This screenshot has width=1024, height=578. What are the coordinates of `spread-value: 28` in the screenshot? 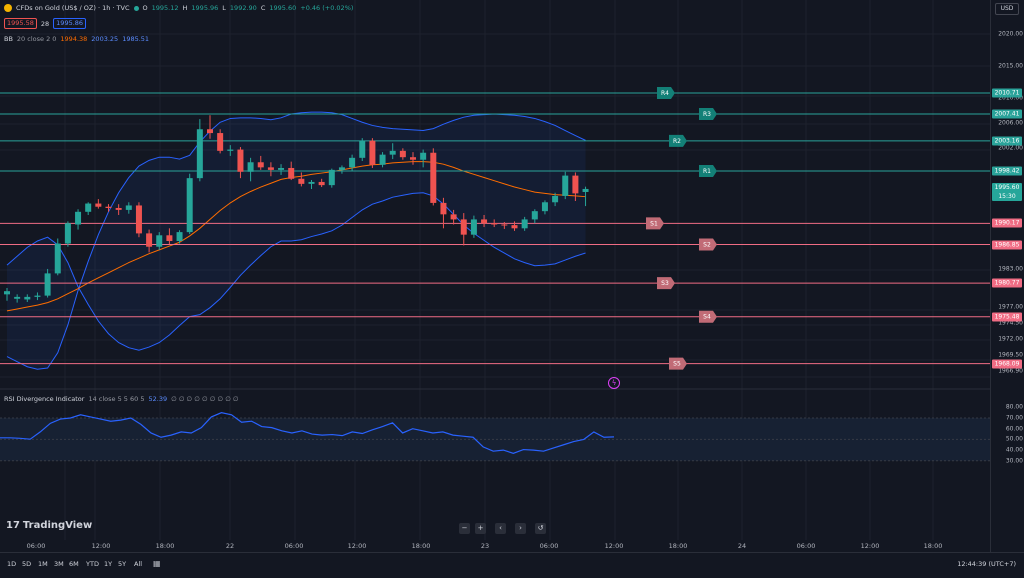 It's located at (45, 23).